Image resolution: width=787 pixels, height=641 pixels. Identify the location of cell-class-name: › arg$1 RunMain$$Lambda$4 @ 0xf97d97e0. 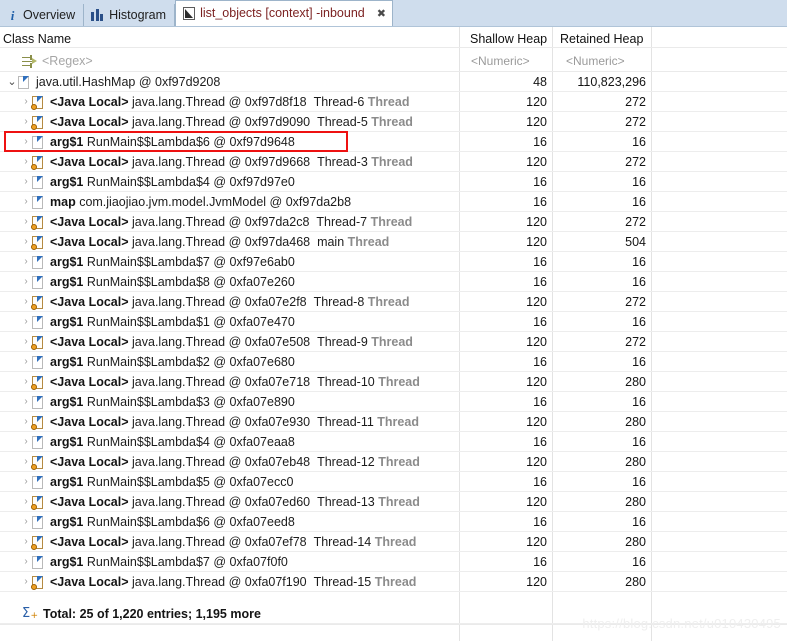
(157, 182).